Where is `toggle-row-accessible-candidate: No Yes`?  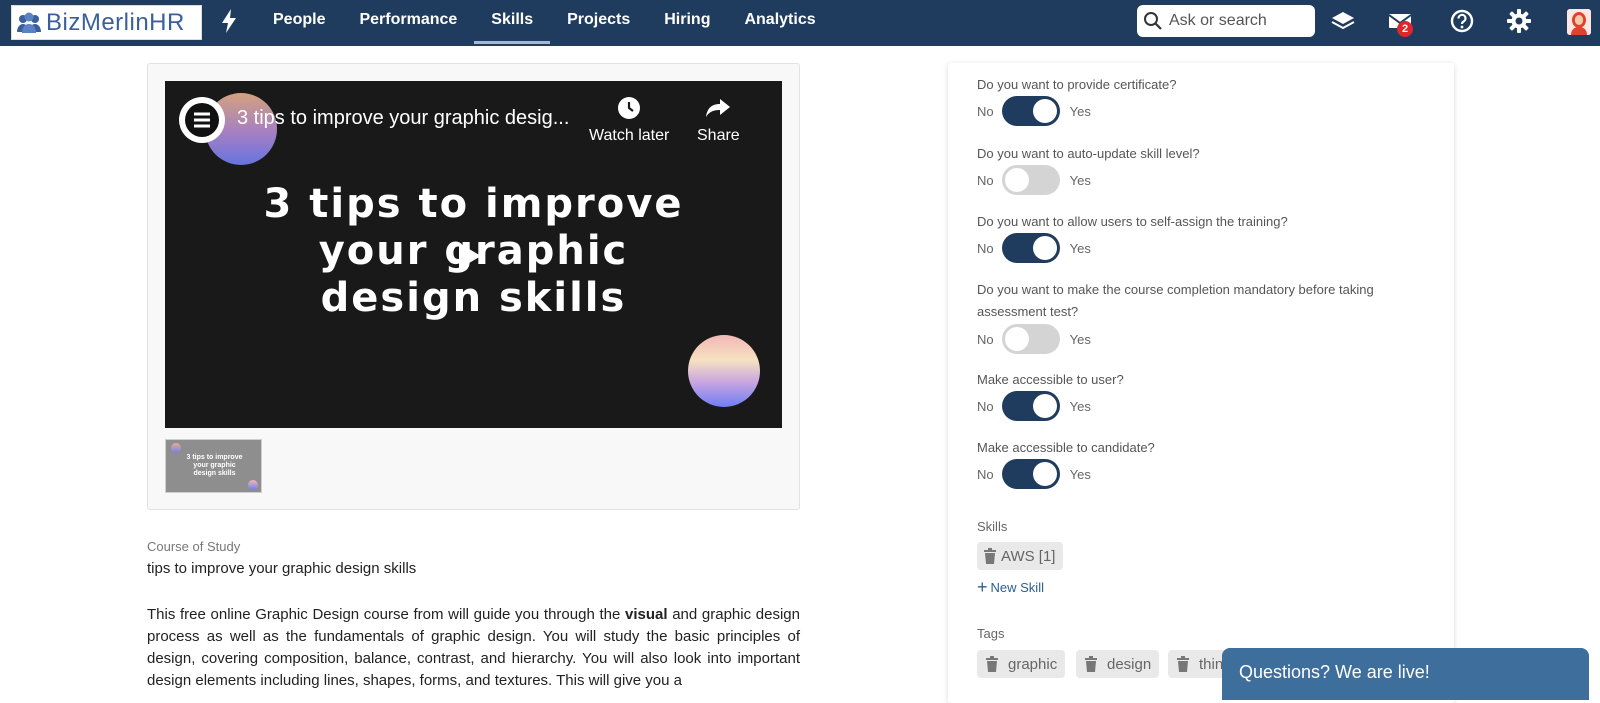 toggle-row-accessible-candidate: No Yes is located at coordinates (1034, 474).